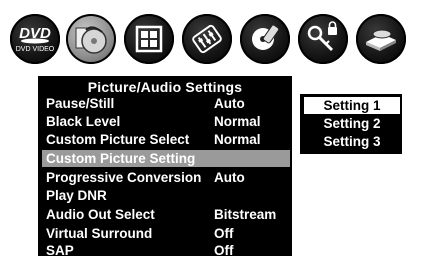 The width and height of the screenshot is (442, 256). What do you see at coordinates (100, 214) in the screenshot?
I see `menu-item-label: Audio Out Select` at bounding box center [100, 214].